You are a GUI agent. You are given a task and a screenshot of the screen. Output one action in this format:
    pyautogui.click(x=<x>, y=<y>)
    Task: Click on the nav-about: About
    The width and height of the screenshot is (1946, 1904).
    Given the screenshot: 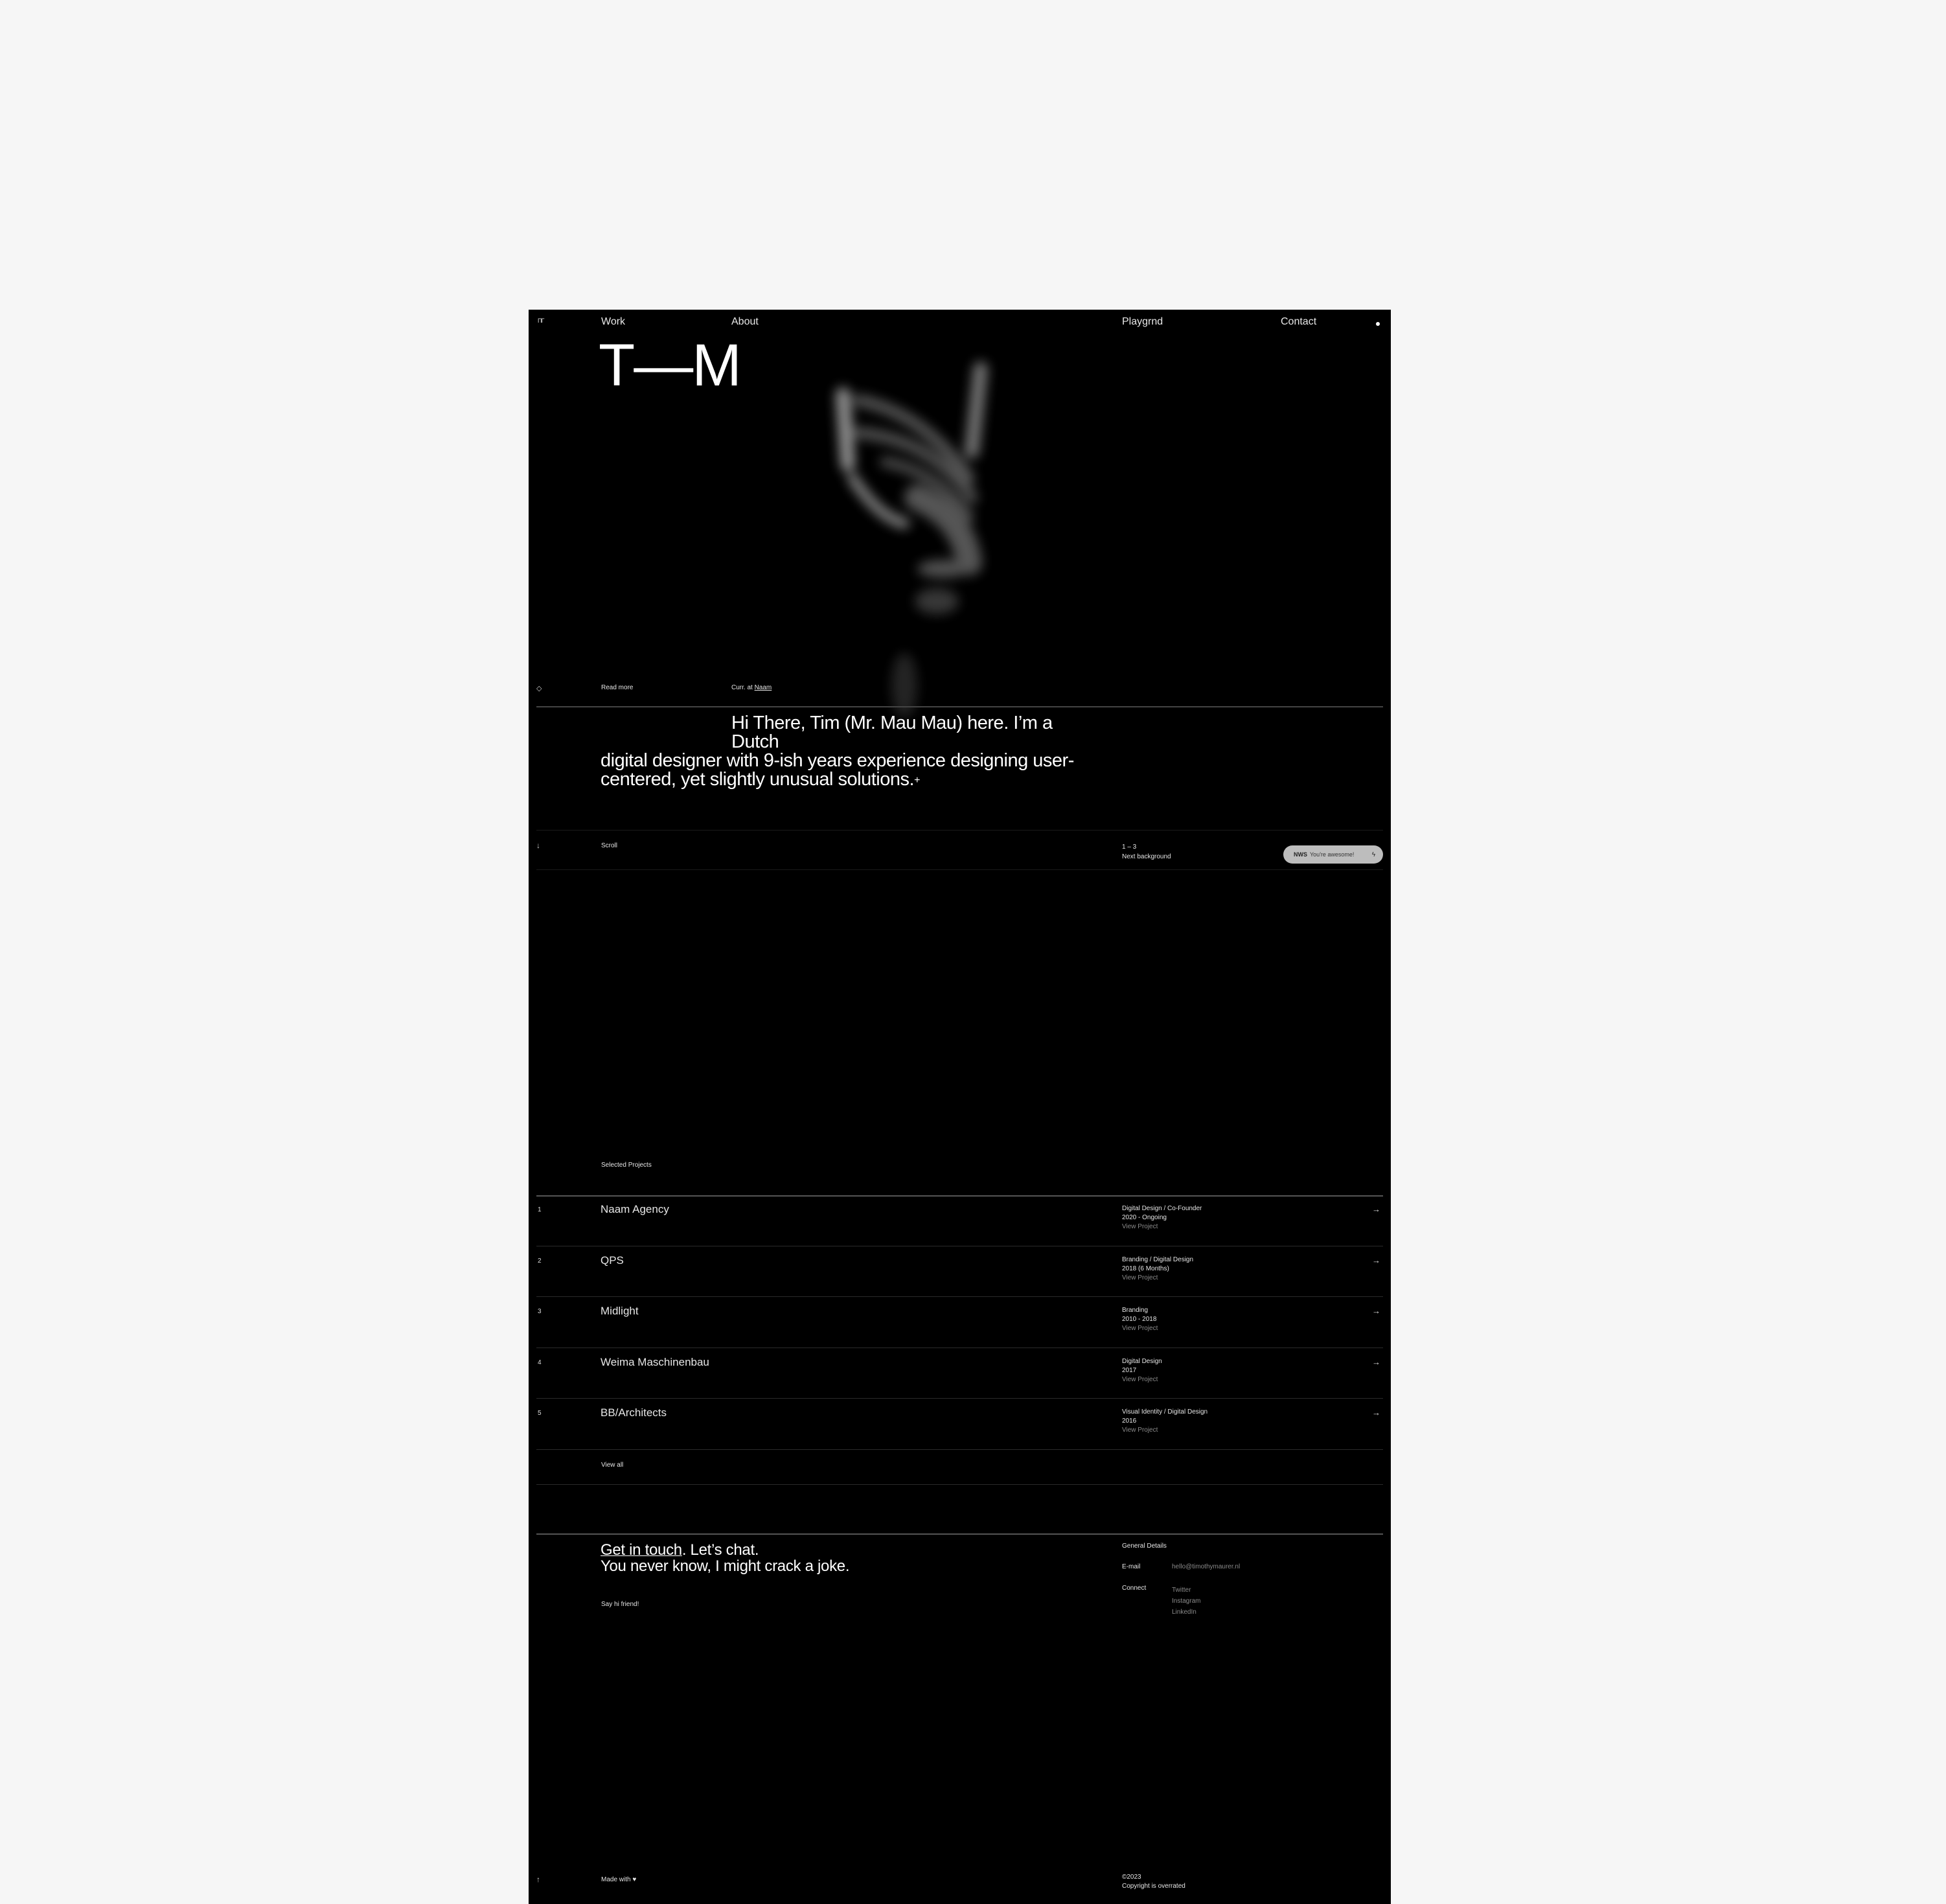 What is the action you would take?
    pyautogui.click(x=745, y=322)
    